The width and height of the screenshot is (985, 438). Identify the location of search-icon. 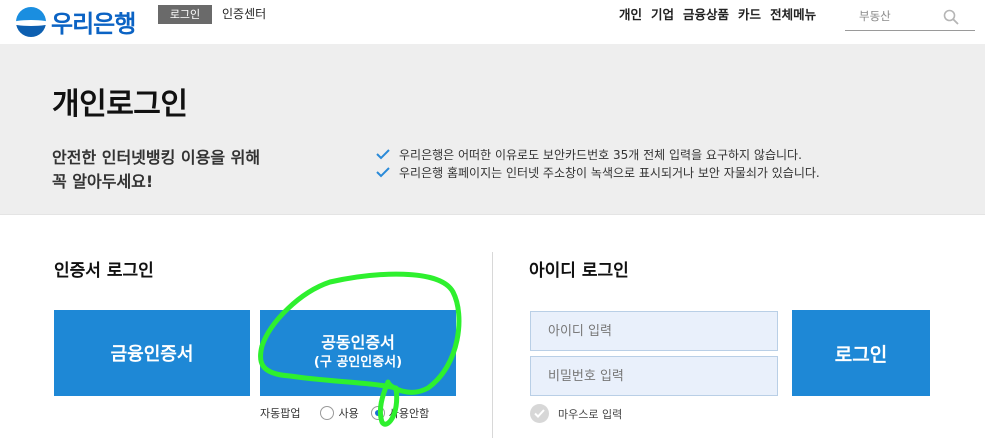
(951, 17).